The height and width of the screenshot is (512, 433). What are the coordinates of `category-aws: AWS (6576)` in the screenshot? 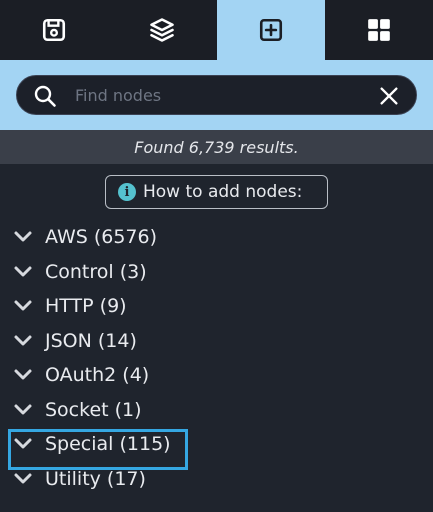 It's located at (216, 239).